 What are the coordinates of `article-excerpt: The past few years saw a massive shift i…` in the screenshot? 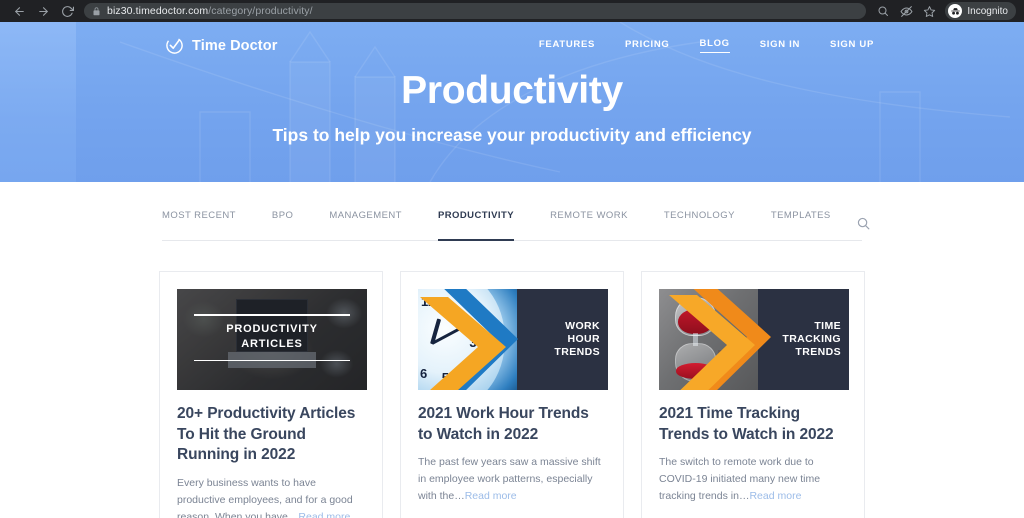 It's located at (512, 479).